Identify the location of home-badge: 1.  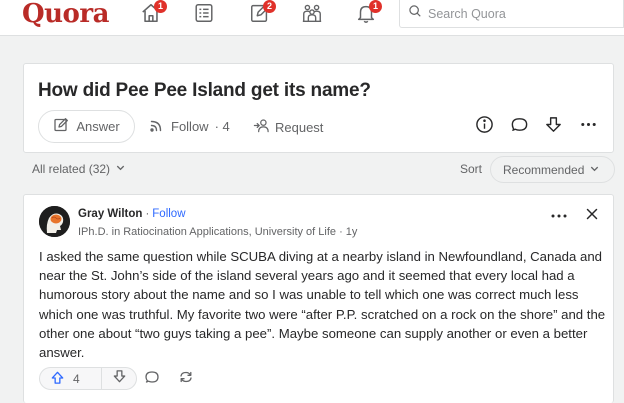
(160, 6).